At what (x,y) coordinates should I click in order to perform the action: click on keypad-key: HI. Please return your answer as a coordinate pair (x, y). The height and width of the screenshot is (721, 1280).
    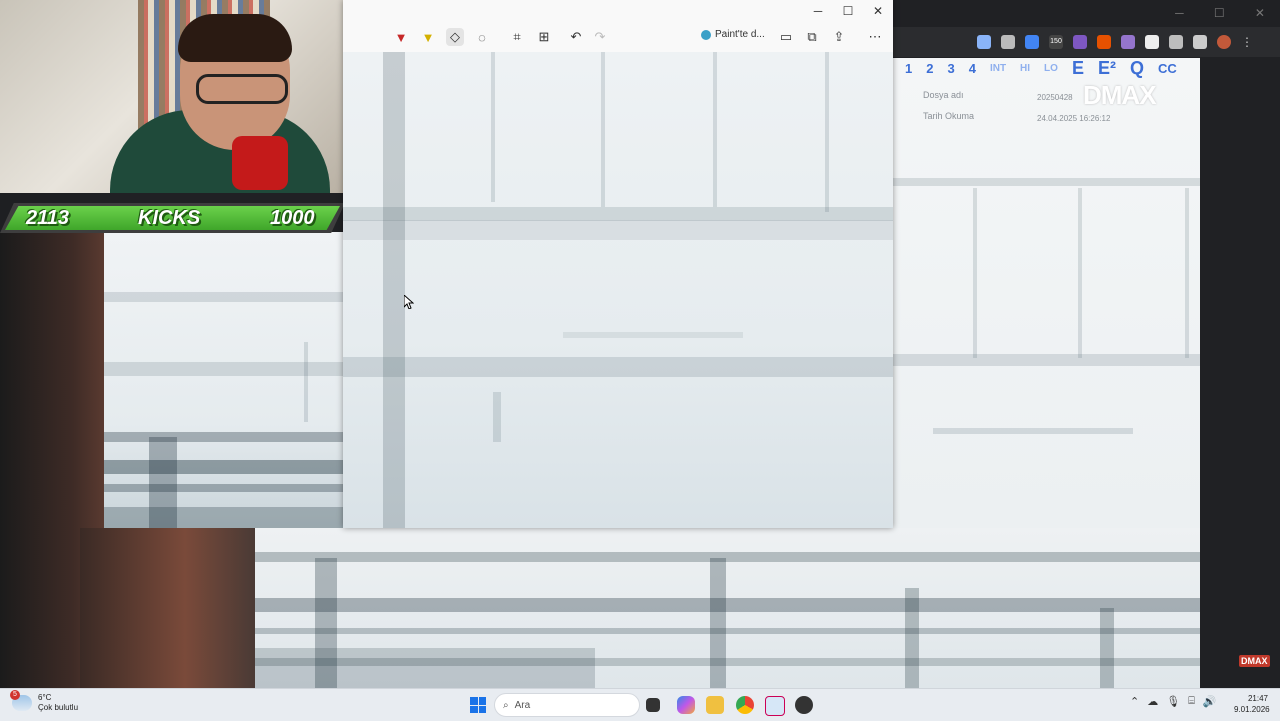
    Looking at the image, I should click on (1025, 68).